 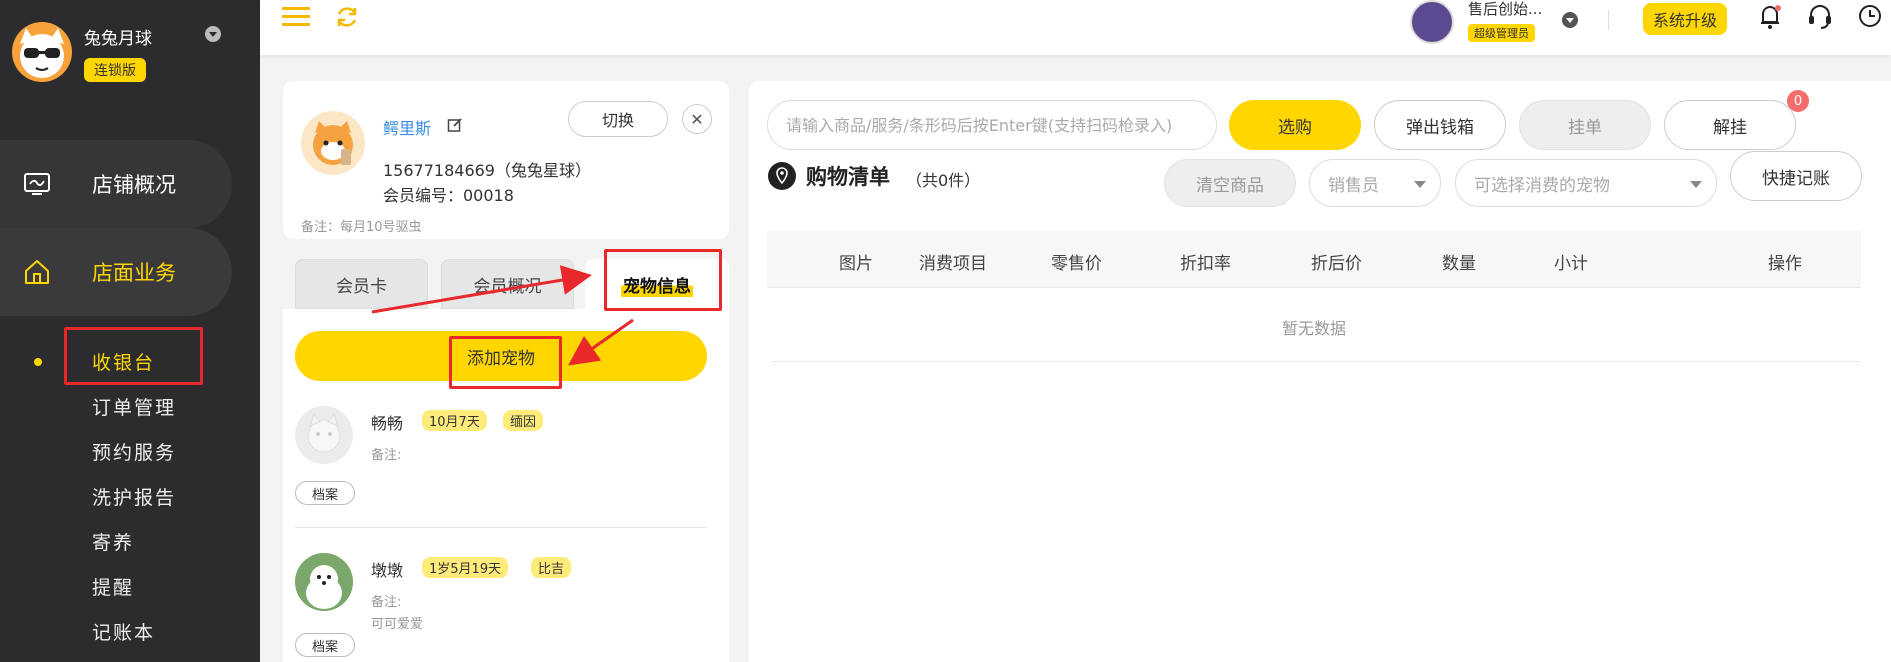 I want to click on quick-ledger-button: 快捷记账, so click(x=1796, y=176).